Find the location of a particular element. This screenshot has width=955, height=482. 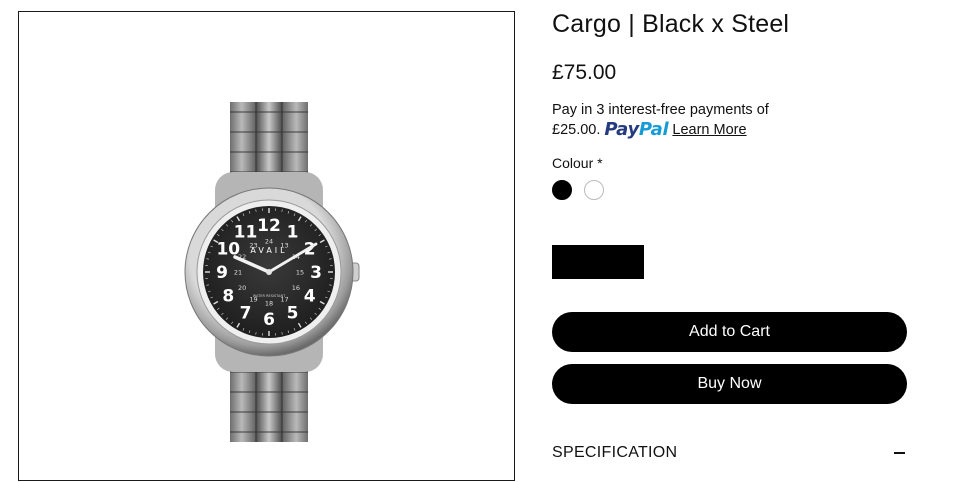

watch-numeral: 4 is located at coordinates (310, 297).